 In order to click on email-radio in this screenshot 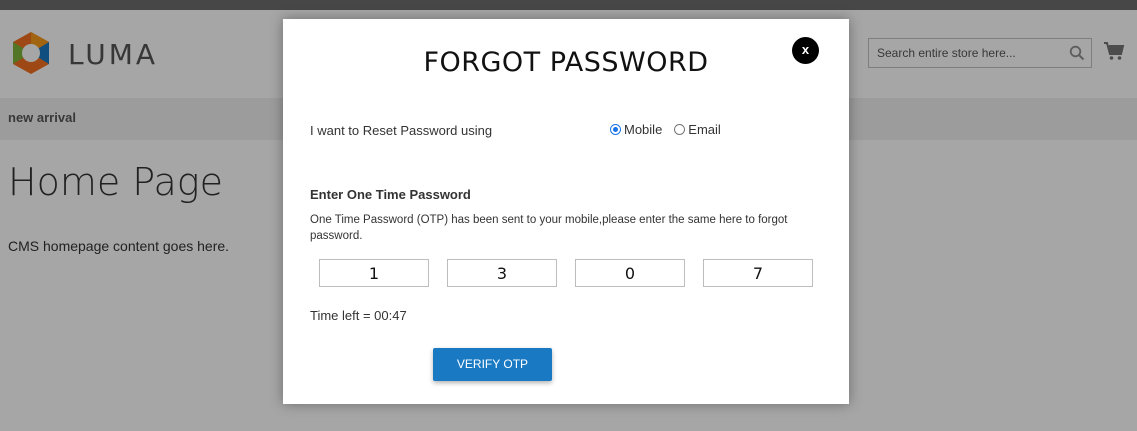, I will do `click(680, 129)`.